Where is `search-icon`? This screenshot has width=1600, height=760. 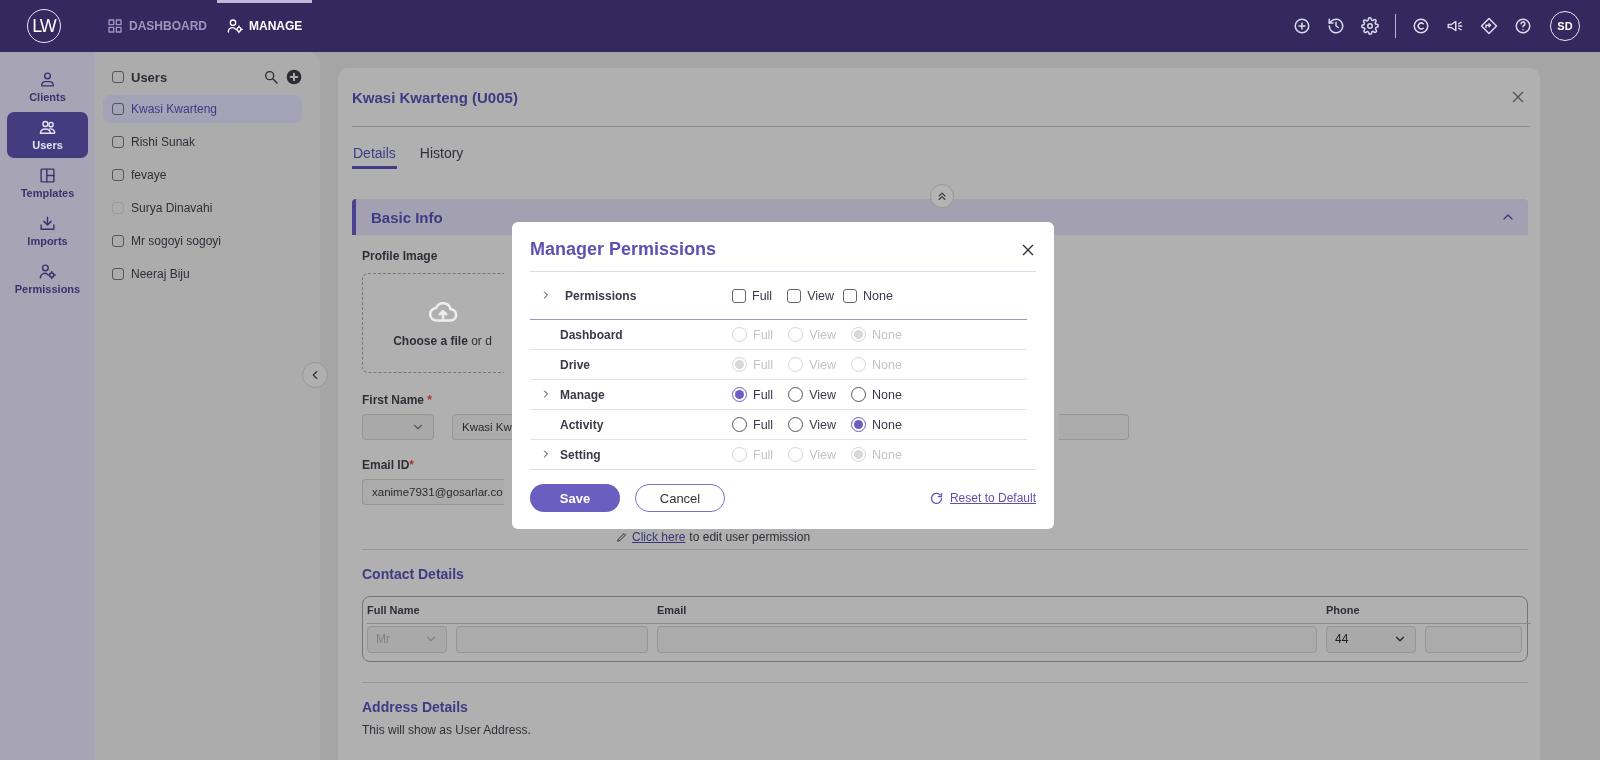
search-icon is located at coordinates (271, 77).